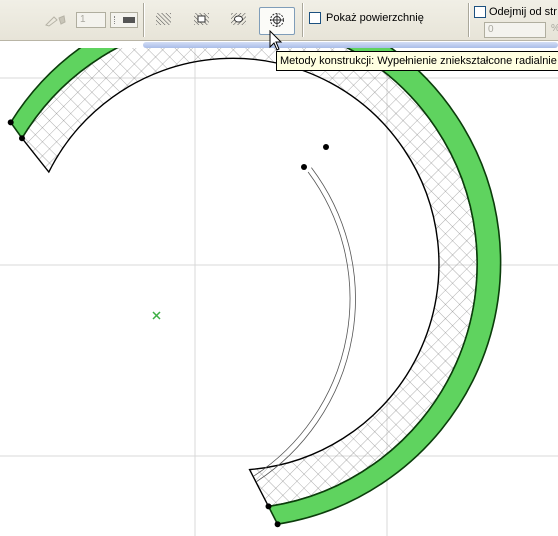  What do you see at coordinates (276, 40) in the screenshot?
I see `mouse-cursor-icon` at bounding box center [276, 40].